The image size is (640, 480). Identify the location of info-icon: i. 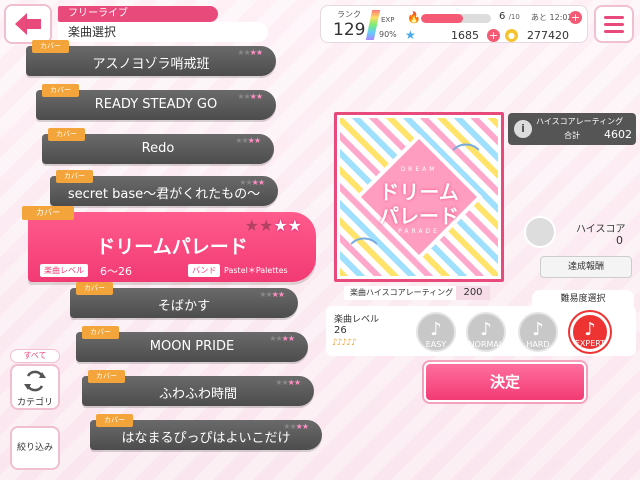
(523, 129).